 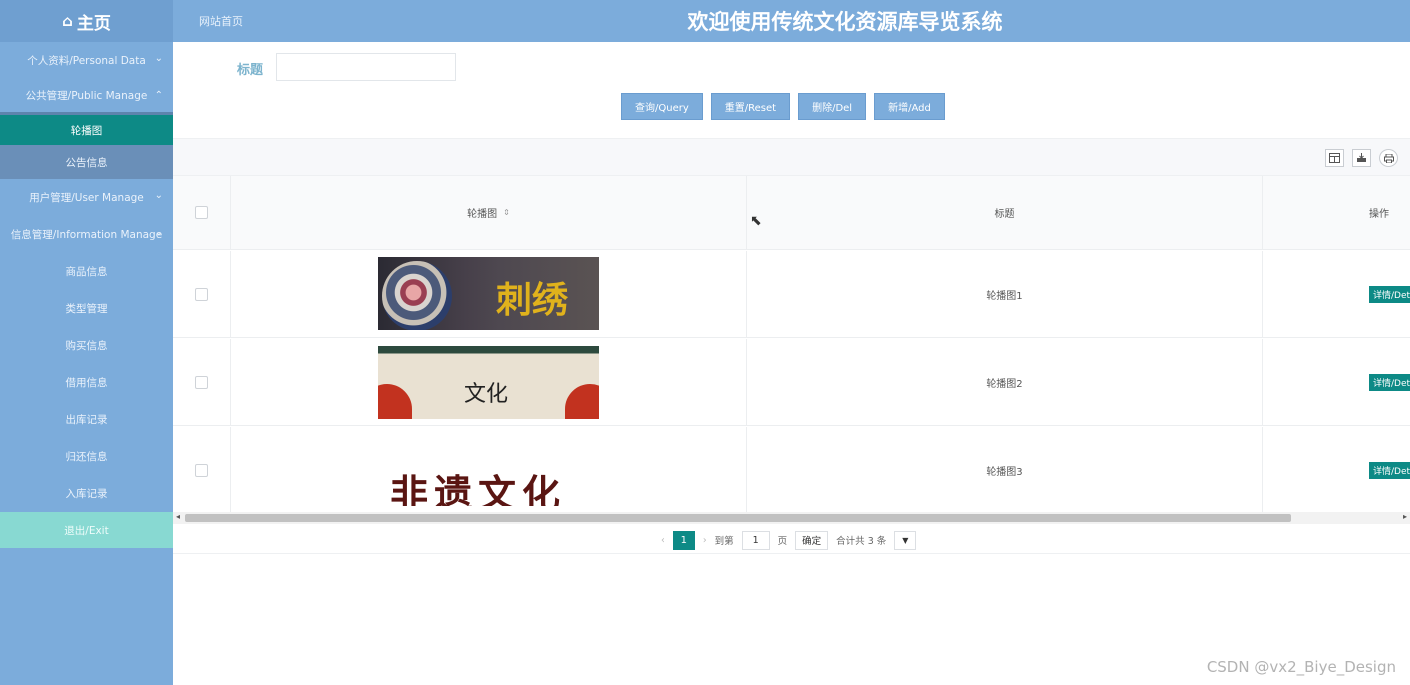 I want to click on print-icon, so click(x=1388, y=158).